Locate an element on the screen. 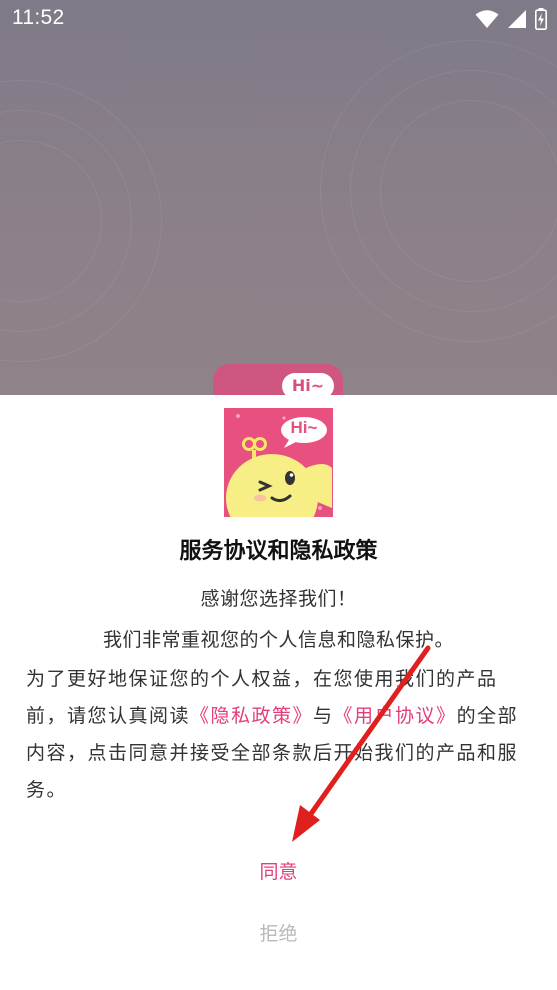  agree-button: 同意 is located at coordinates (278, 870).